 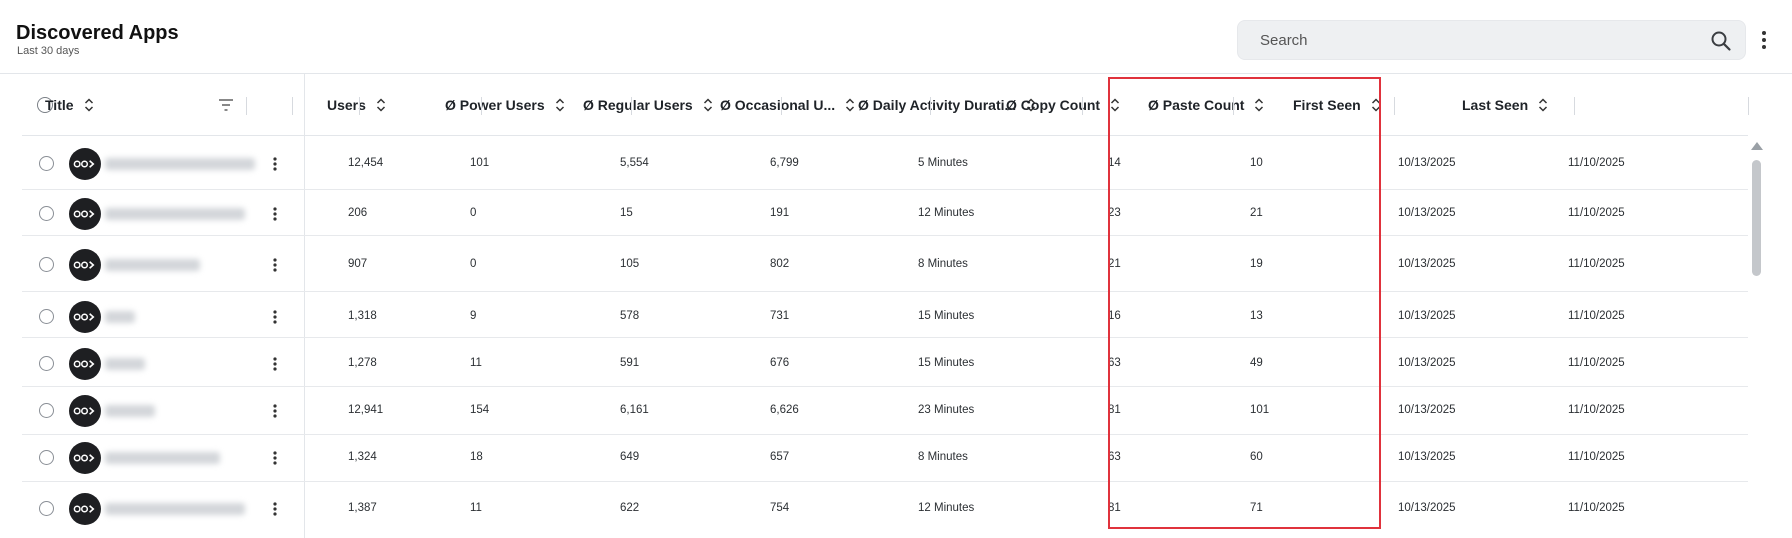 What do you see at coordinates (946, 363) in the screenshot?
I see `cell-daily-activity: 15 Minutes` at bounding box center [946, 363].